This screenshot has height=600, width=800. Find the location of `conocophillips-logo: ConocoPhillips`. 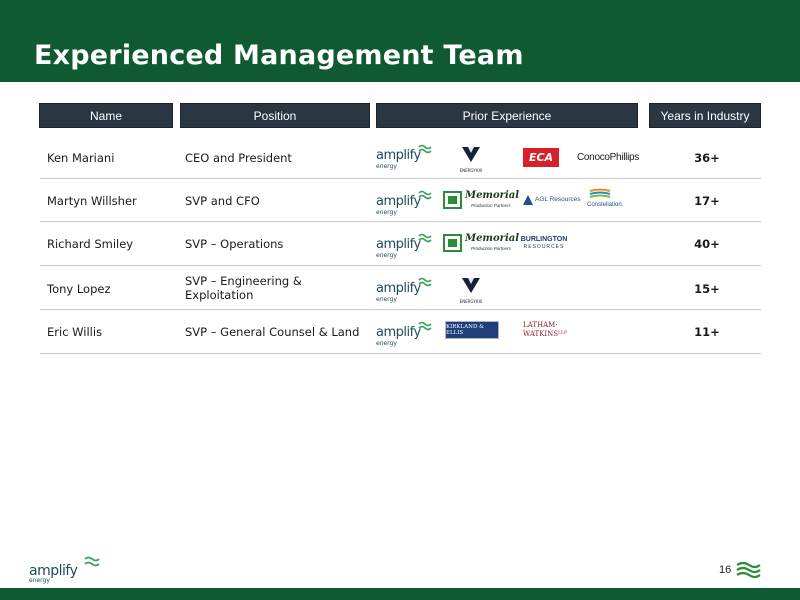

conocophillips-logo: ConocoPhillips is located at coordinates (608, 157).